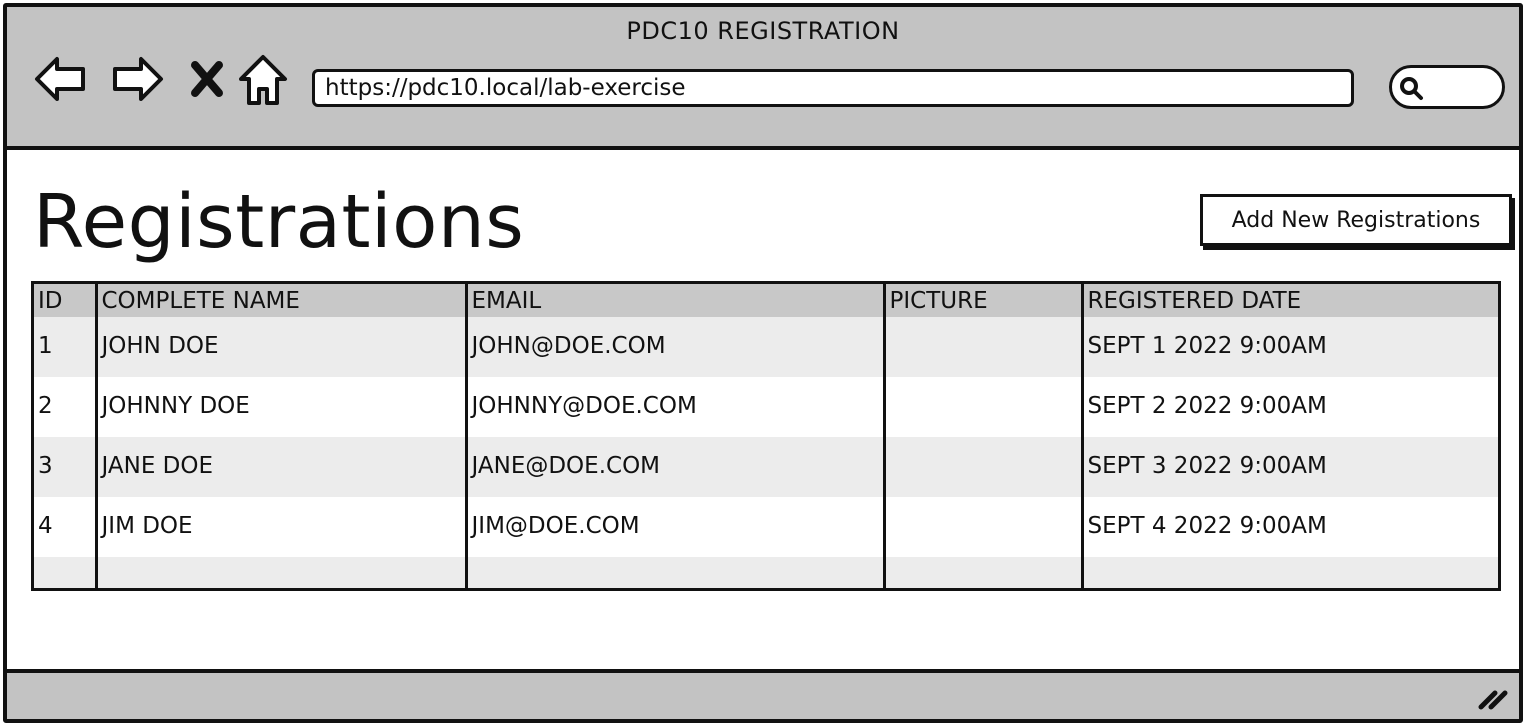 The width and height of the screenshot is (1530, 728). What do you see at coordinates (763, 31) in the screenshot?
I see `window-title: PDC10 REGISTRATION` at bounding box center [763, 31].